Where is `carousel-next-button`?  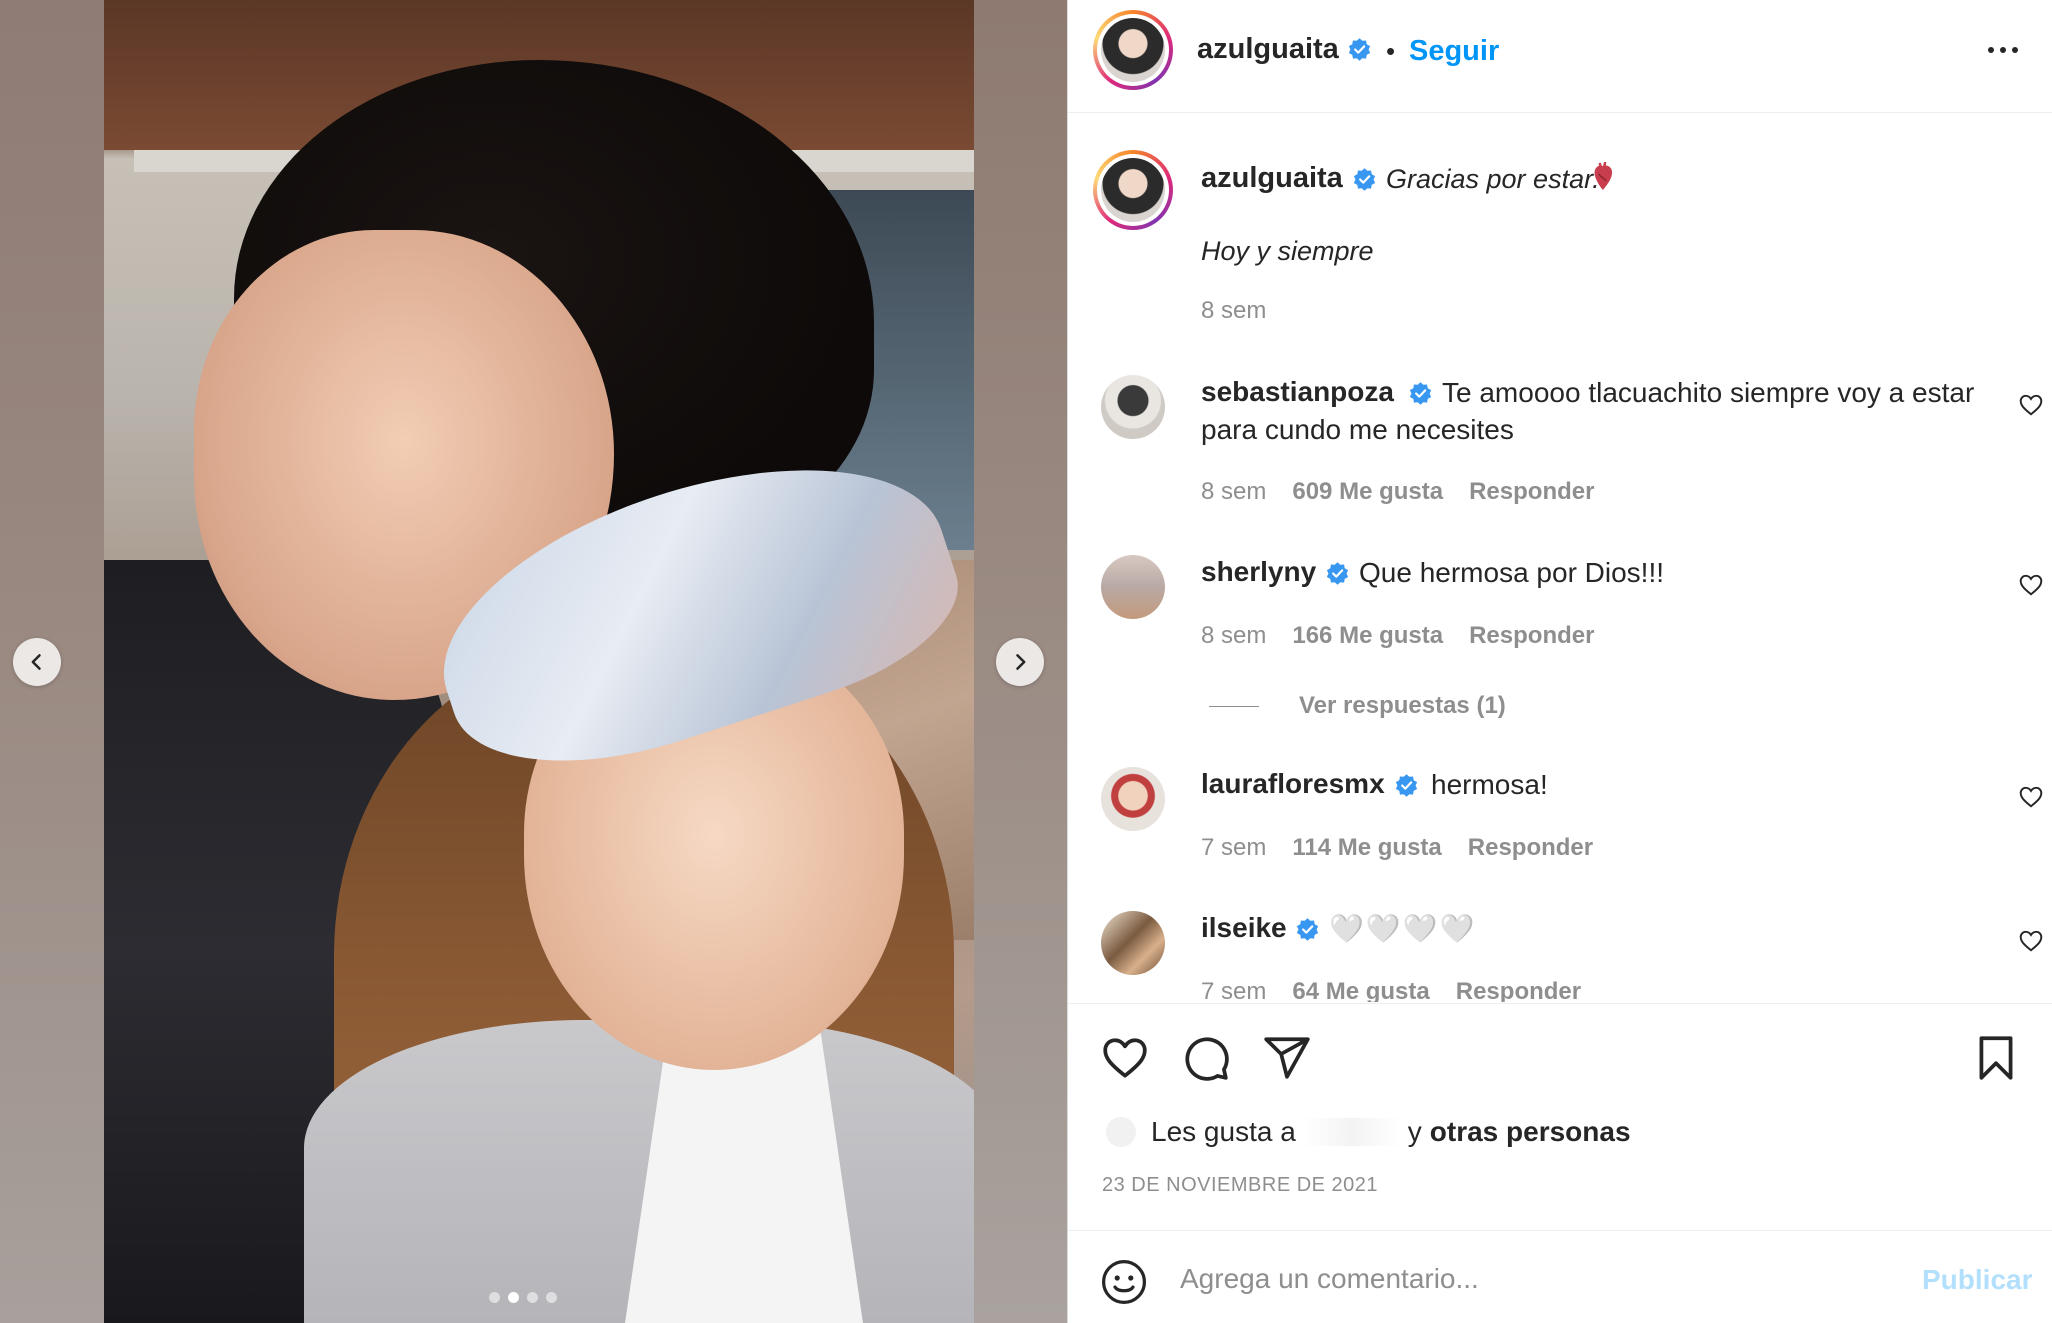 carousel-next-button is located at coordinates (1020, 662).